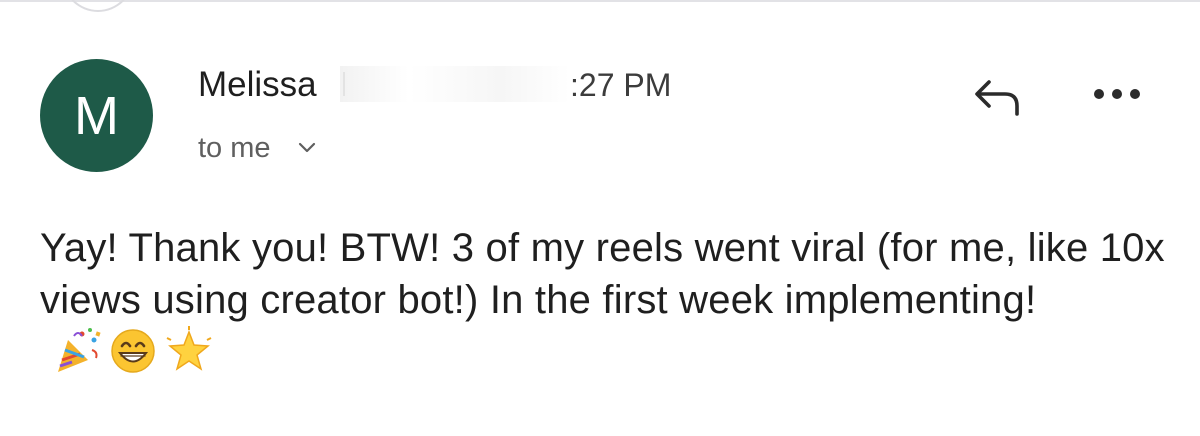  I want to click on avatar: M, so click(96, 115).